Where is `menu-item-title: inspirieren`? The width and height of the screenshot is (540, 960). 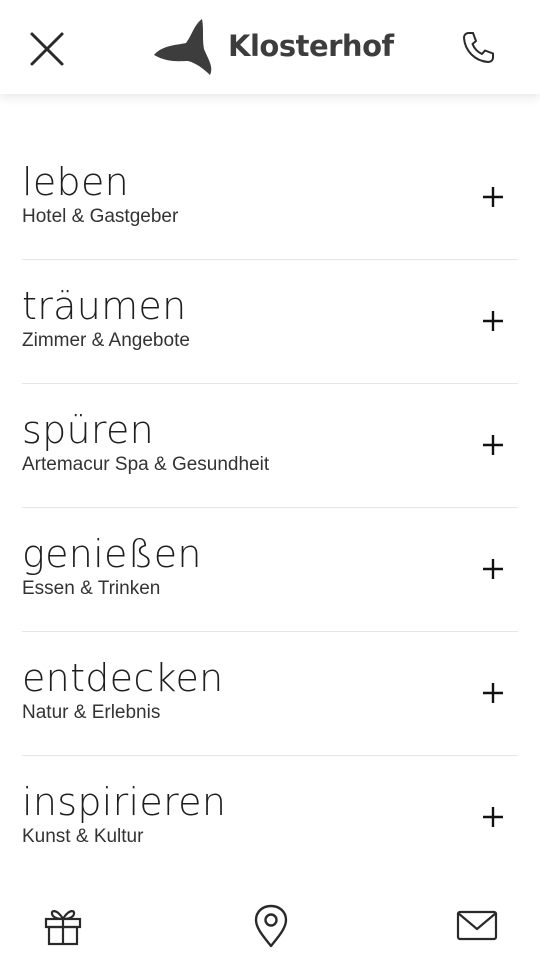 menu-item-title: inspirieren is located at coordinates (124, 802).